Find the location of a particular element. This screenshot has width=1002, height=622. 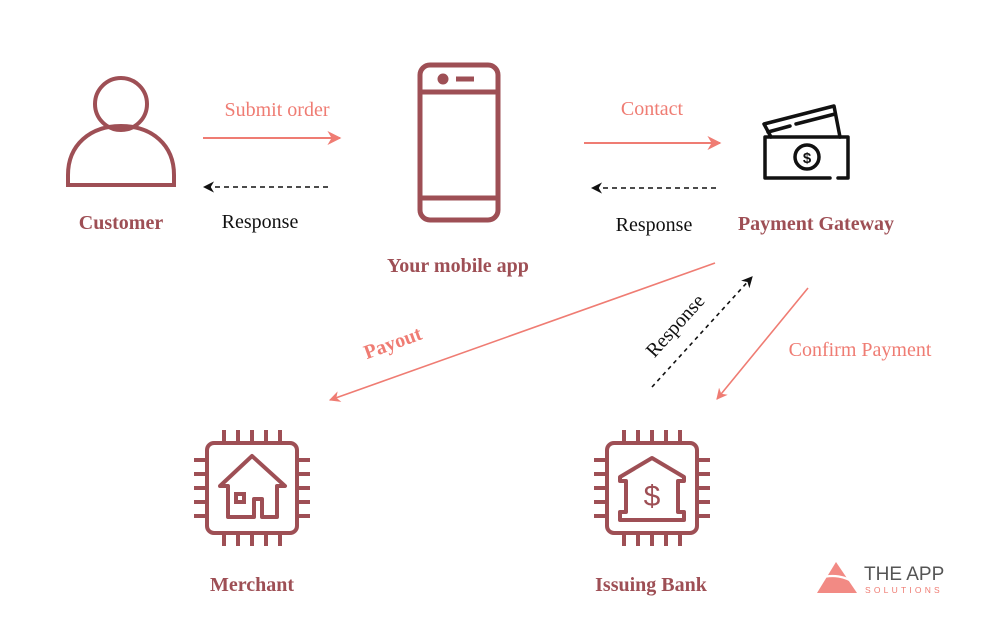

logo-main-text: THE APP is located at coordinates (904, 574).